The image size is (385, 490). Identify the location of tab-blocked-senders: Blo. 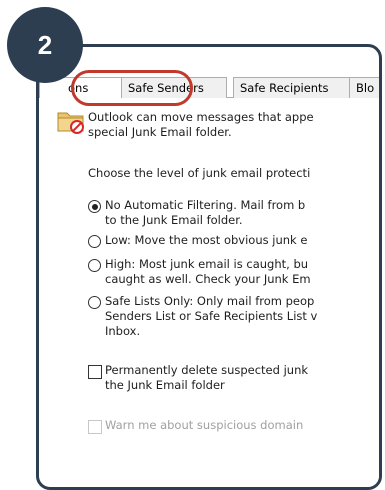
(364, 87).